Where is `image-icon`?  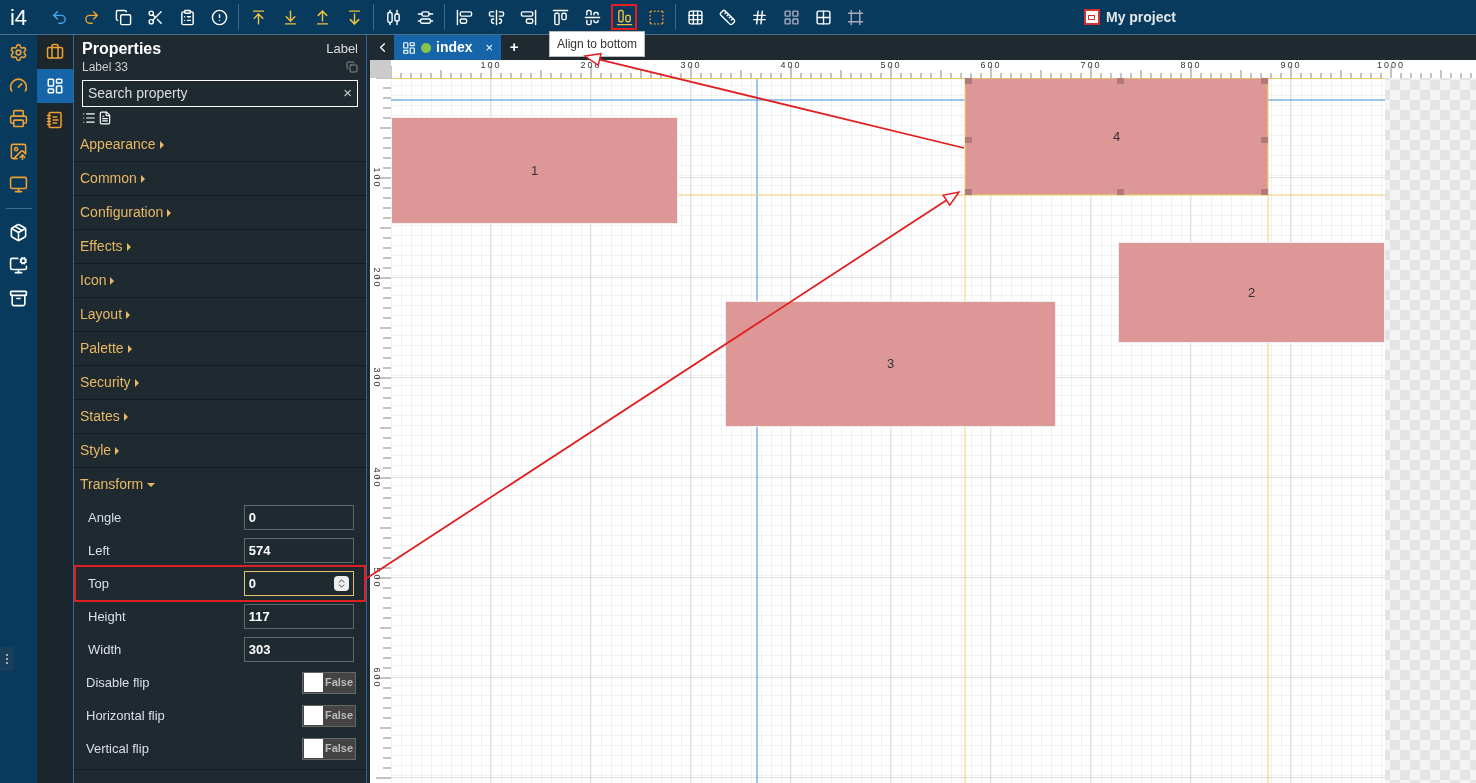
image-icon is located at coordinates (18, 151).